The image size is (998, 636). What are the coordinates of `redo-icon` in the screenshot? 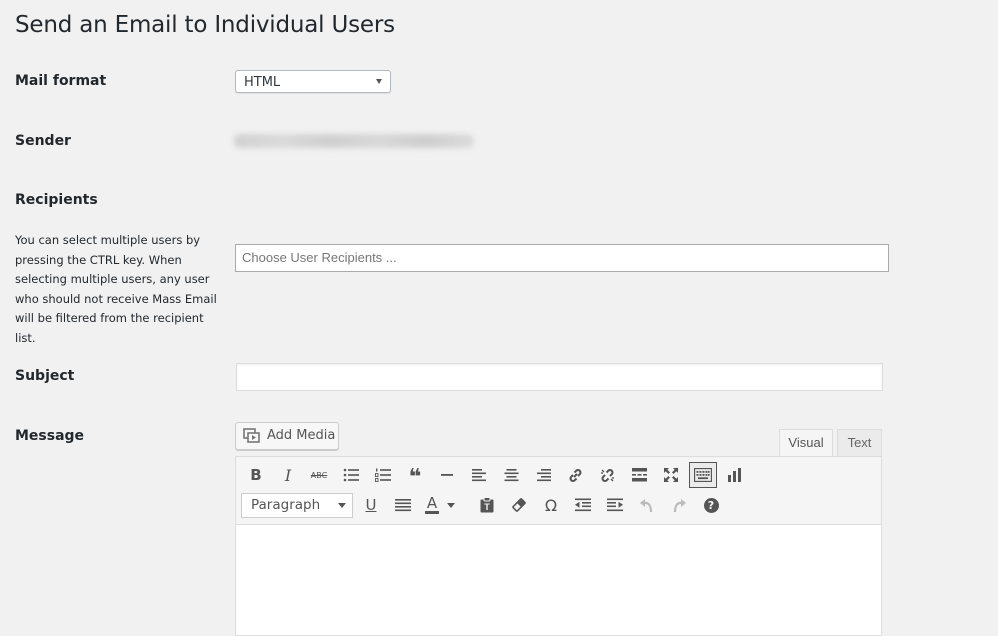 It's located at (679, 505).